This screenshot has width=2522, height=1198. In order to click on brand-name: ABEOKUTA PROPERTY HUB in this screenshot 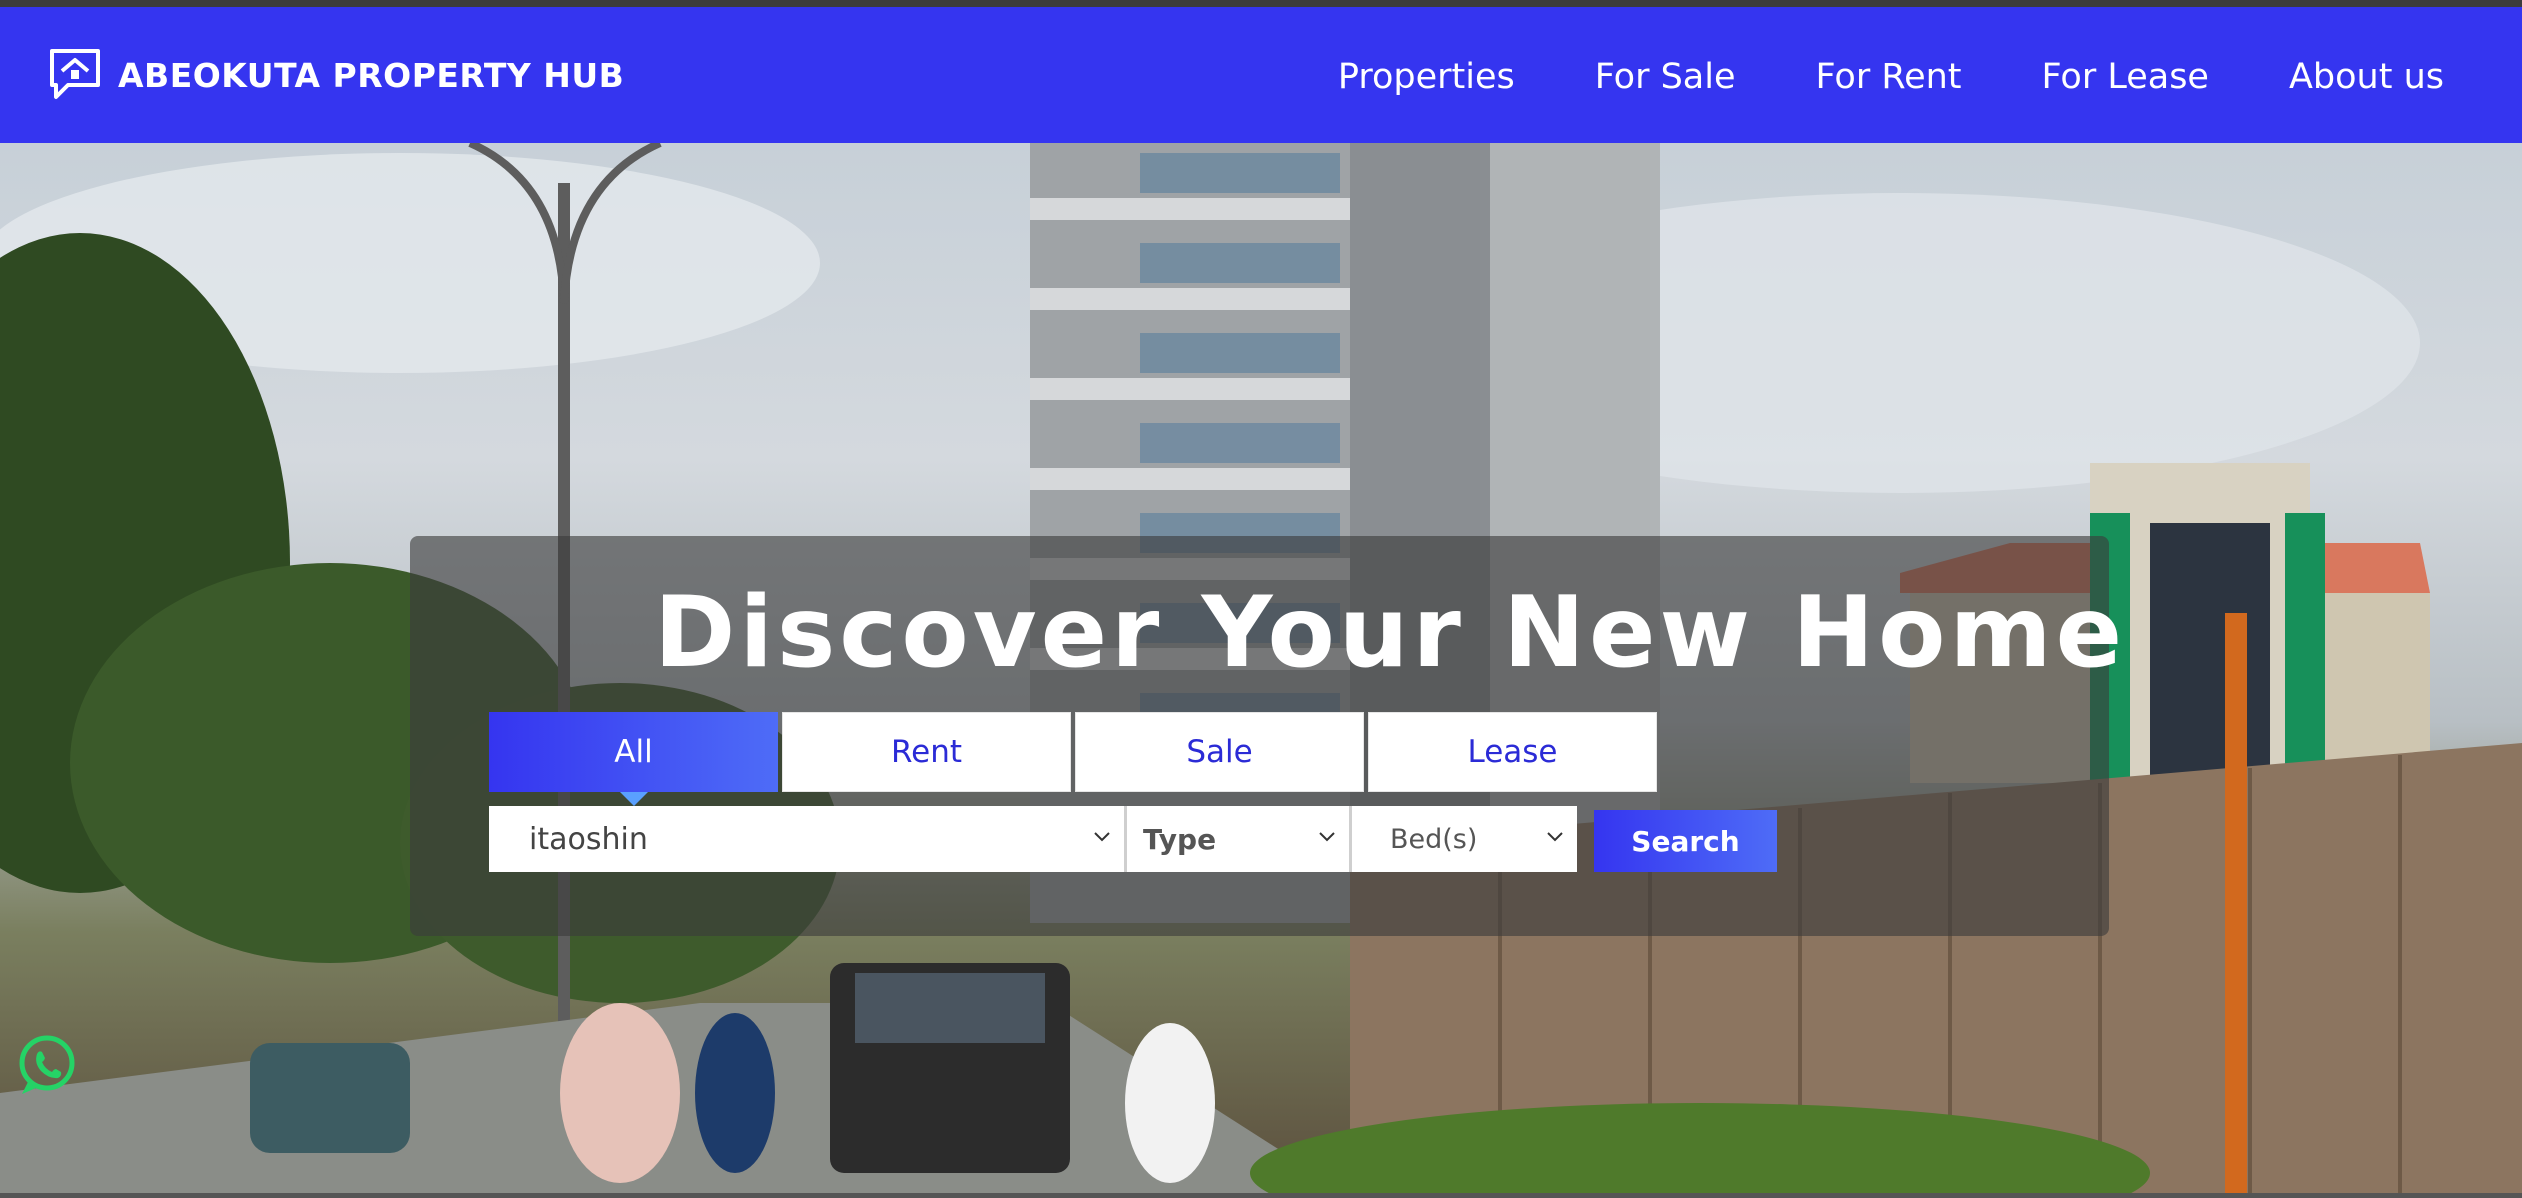, I will do `click(371, 75)`.